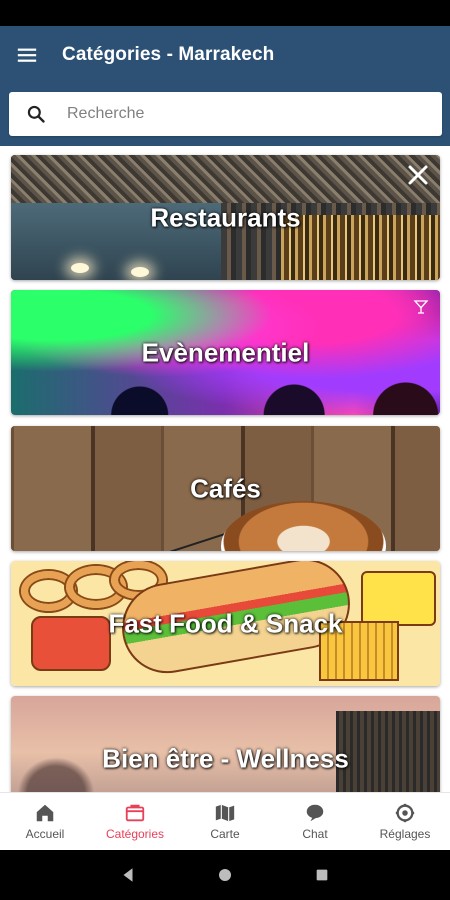 This screenshot has width=450, height=900. I want to click on page-title: Catégories - Marrakech, so click(168, 54).